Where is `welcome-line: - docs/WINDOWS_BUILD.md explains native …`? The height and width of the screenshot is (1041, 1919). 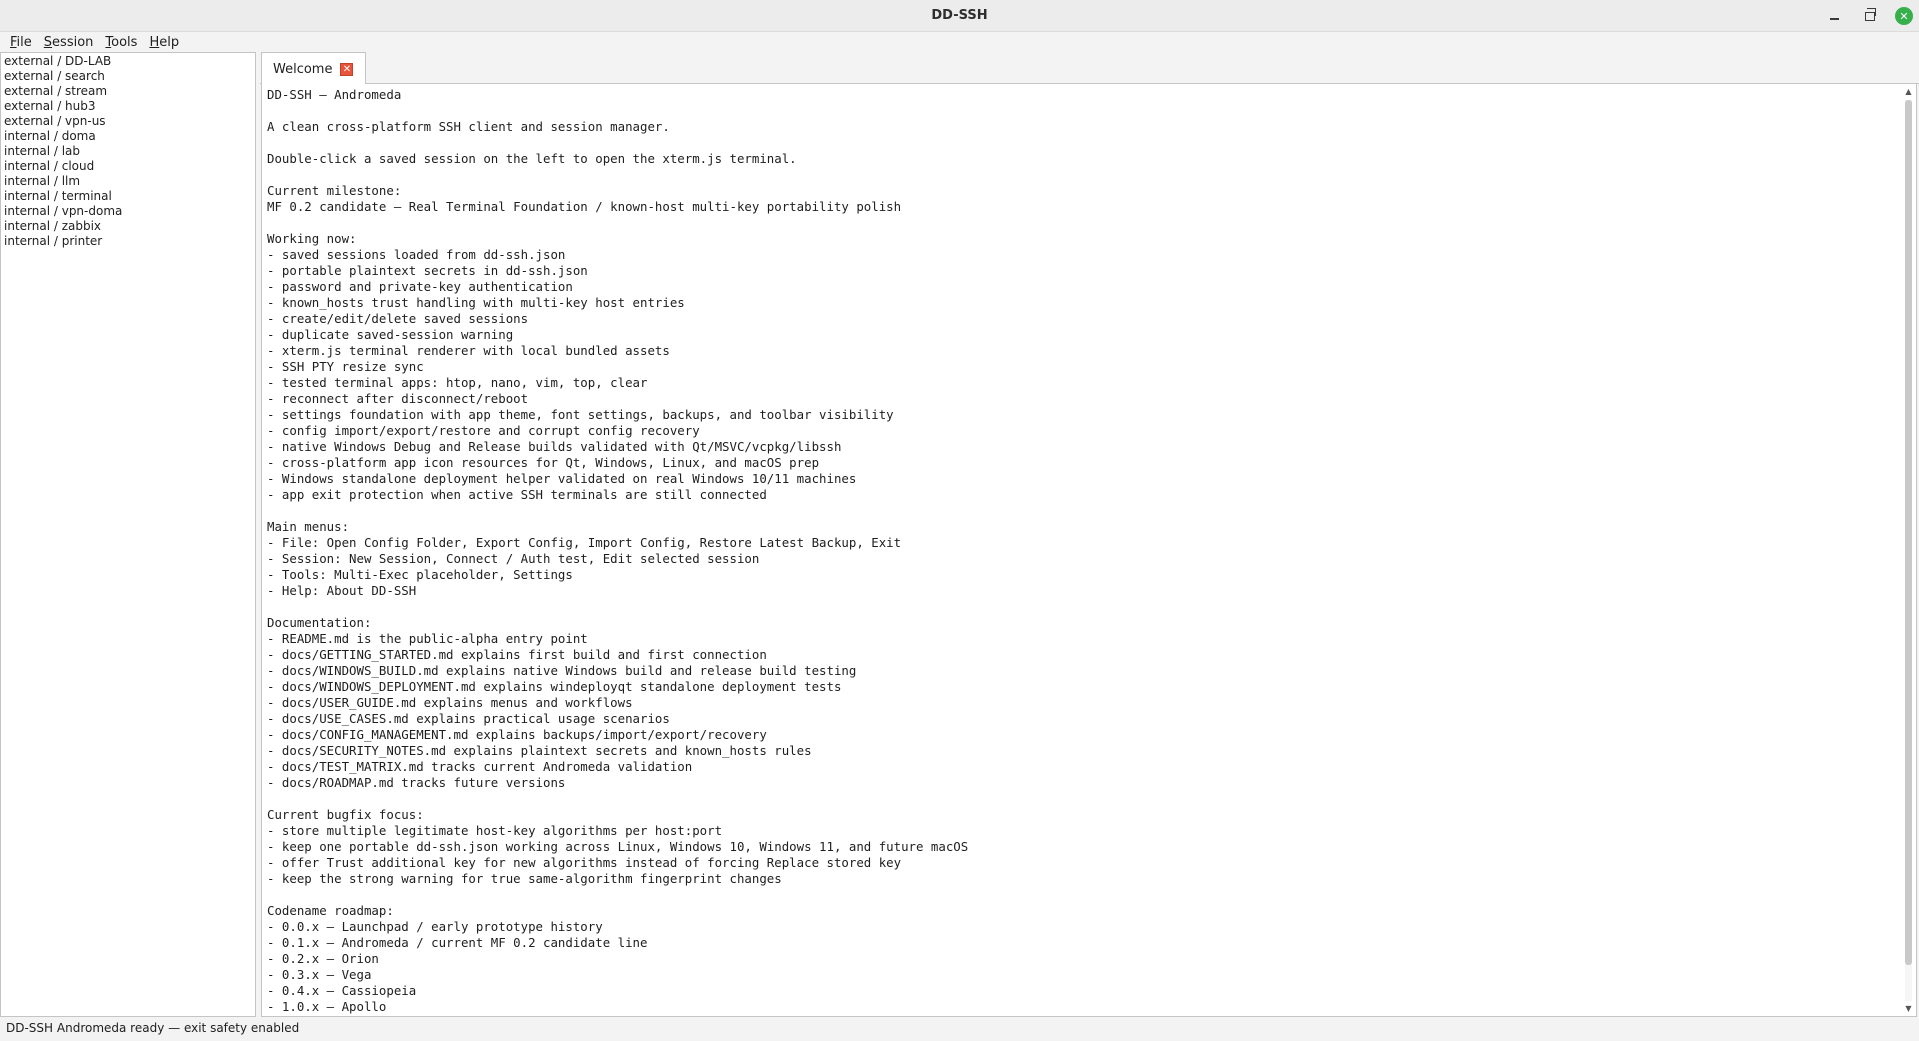 welcome-line: - docs/WINDOWS_BUILD.md explains native … is located at coordinates (562, 670).